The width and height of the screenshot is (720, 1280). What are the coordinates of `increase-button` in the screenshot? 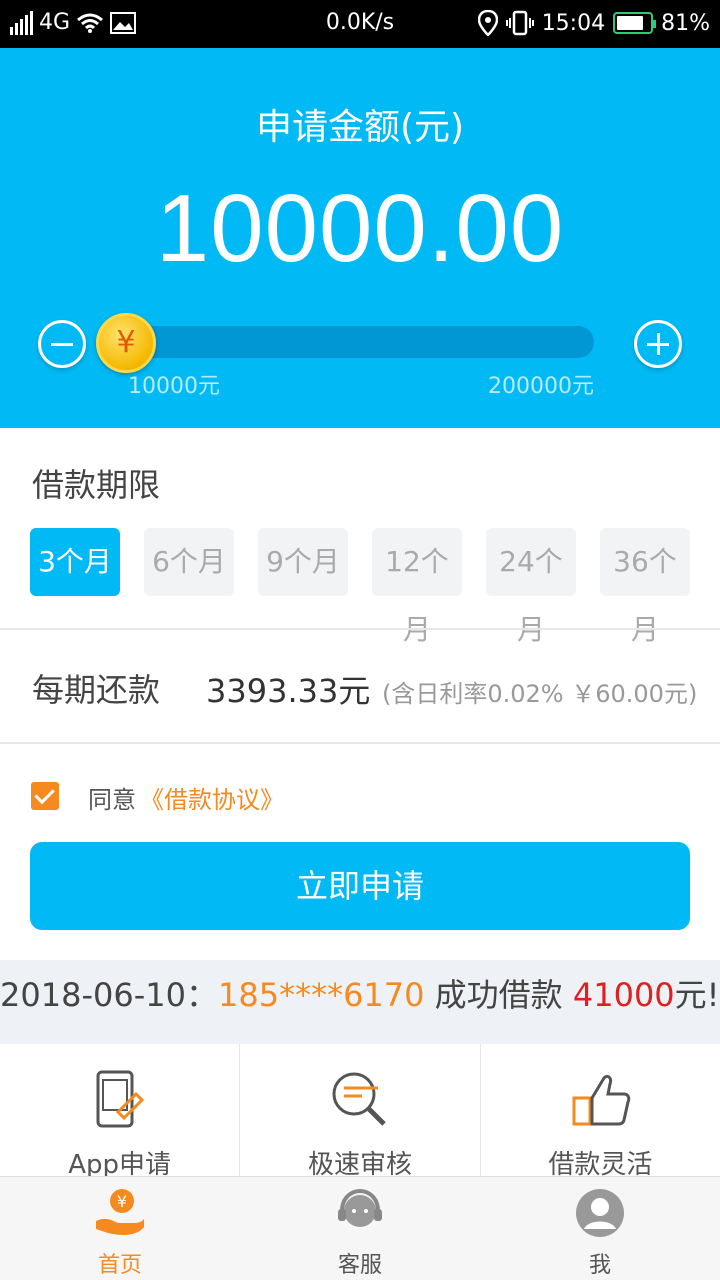 It's located at (658, 344).